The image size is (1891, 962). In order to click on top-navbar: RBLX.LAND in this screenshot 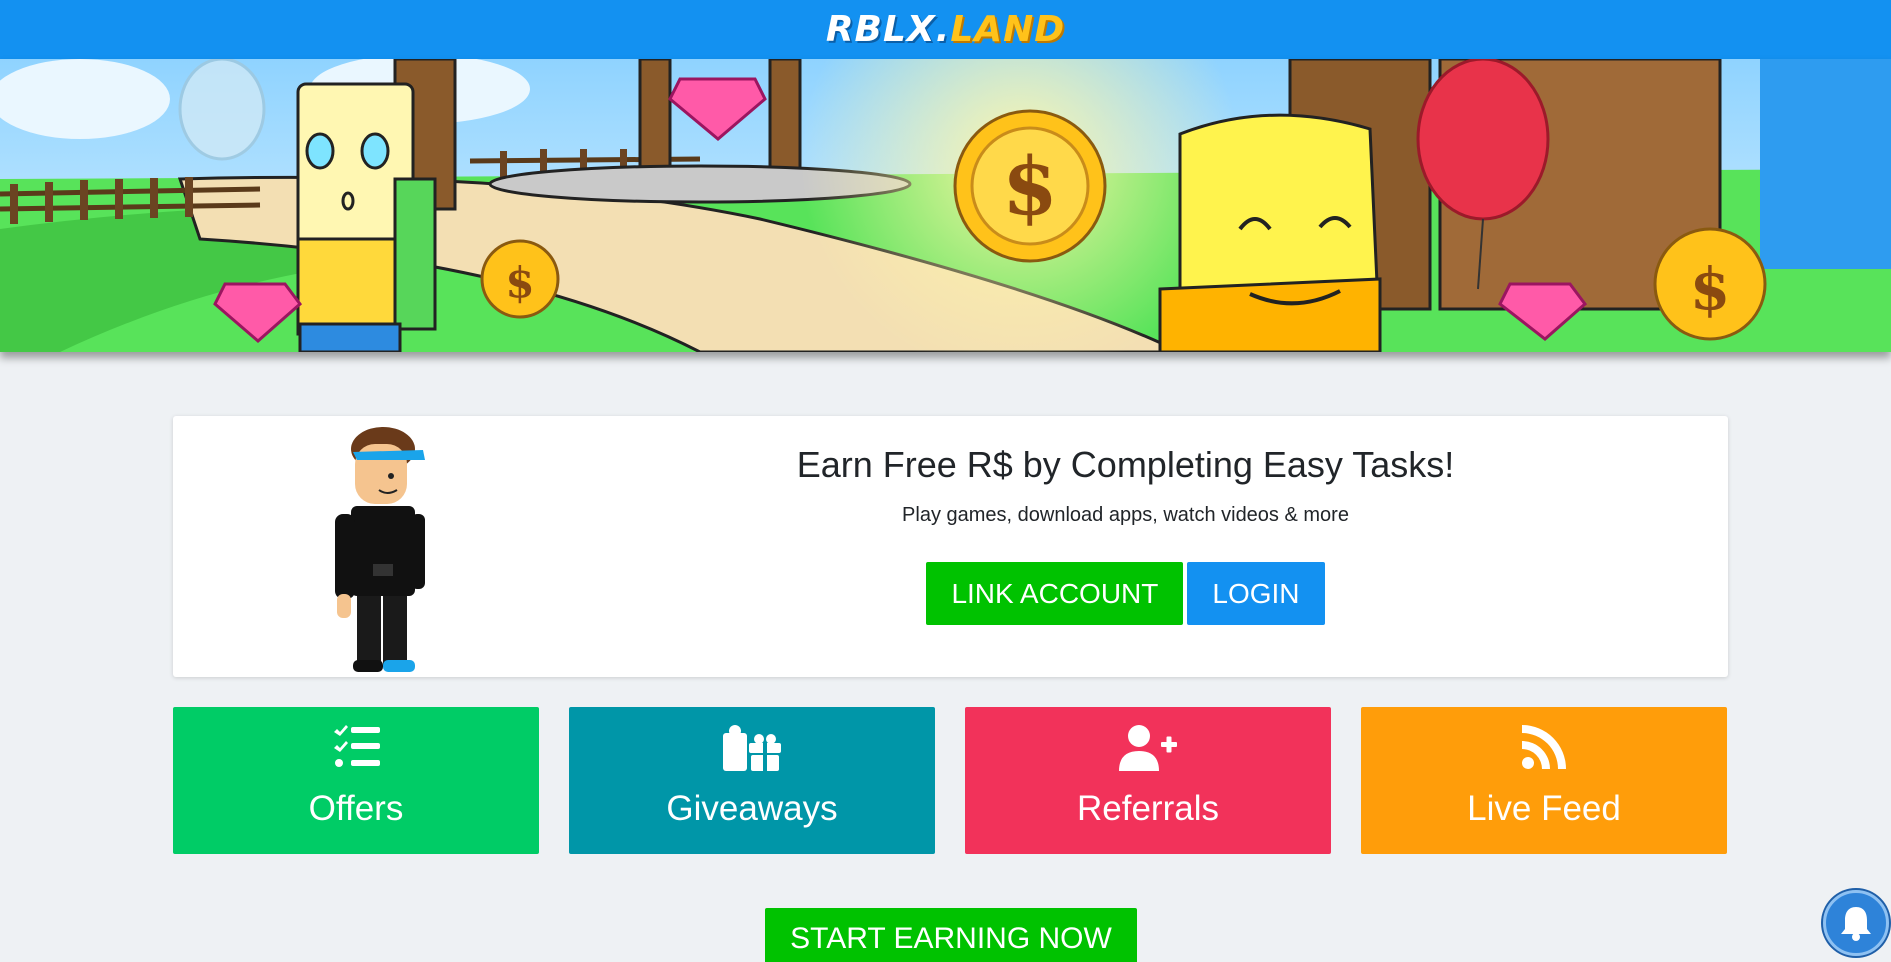, I will do `click(945, 29)`.